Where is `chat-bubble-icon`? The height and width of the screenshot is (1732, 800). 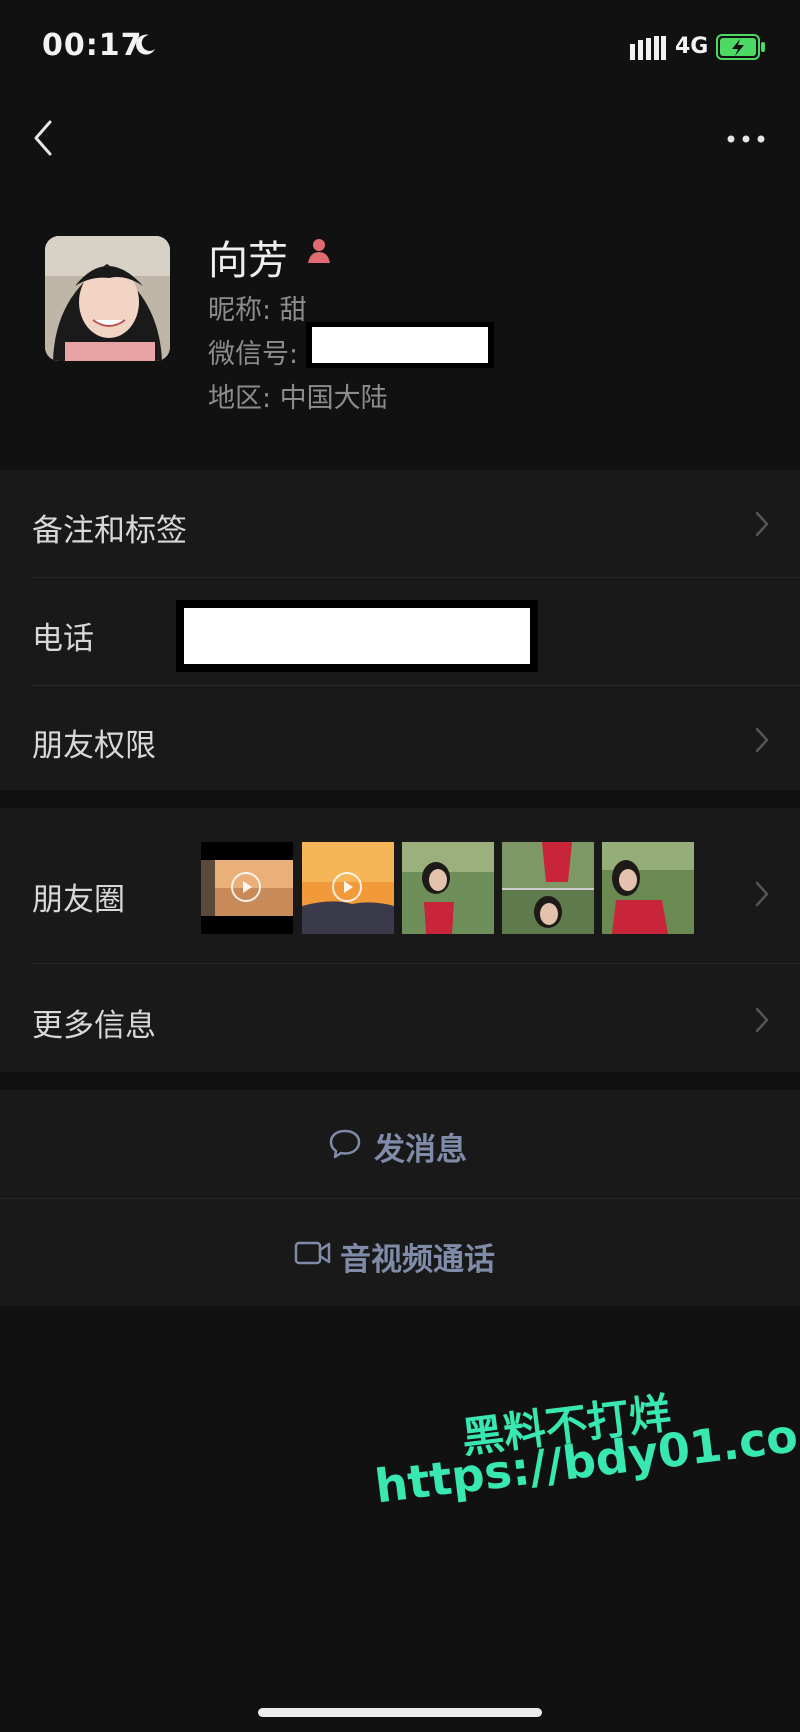 chat-bubble-icon is located at coordinates (345, 1146).